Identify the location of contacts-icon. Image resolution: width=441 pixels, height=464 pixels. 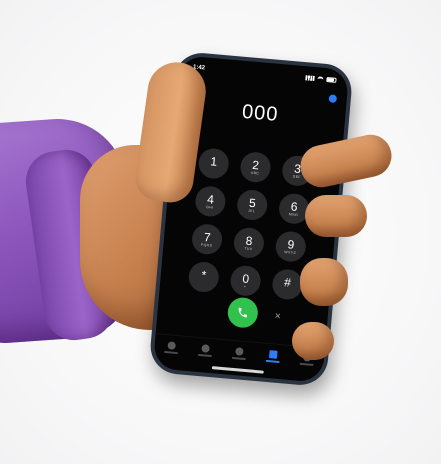
(239, 351).